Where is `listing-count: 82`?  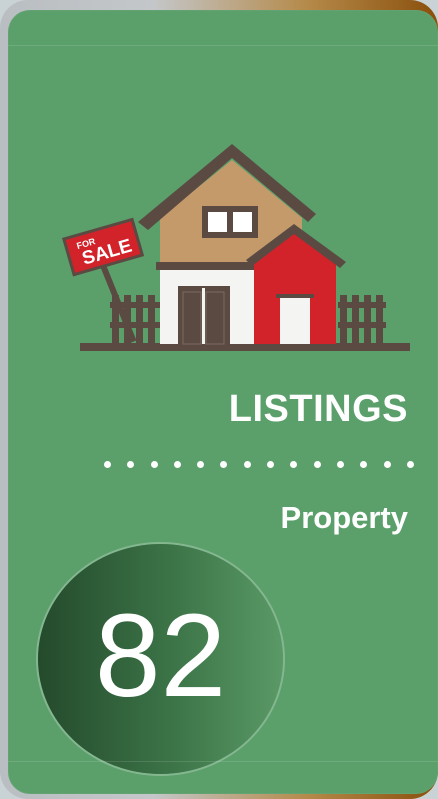
listing-count: 82 is located at coordinates (160, 656).